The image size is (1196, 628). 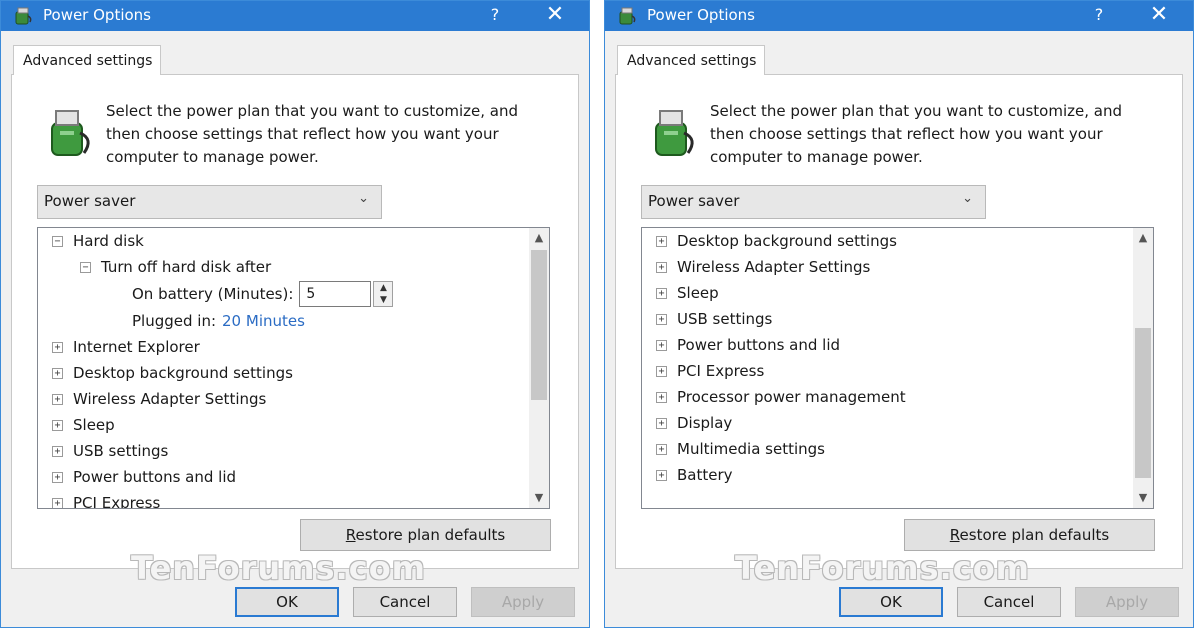 I want to click on tree-item-on-battery: On battery (Minutes): 5 ▲ ▼, so click(x=283, y=294).